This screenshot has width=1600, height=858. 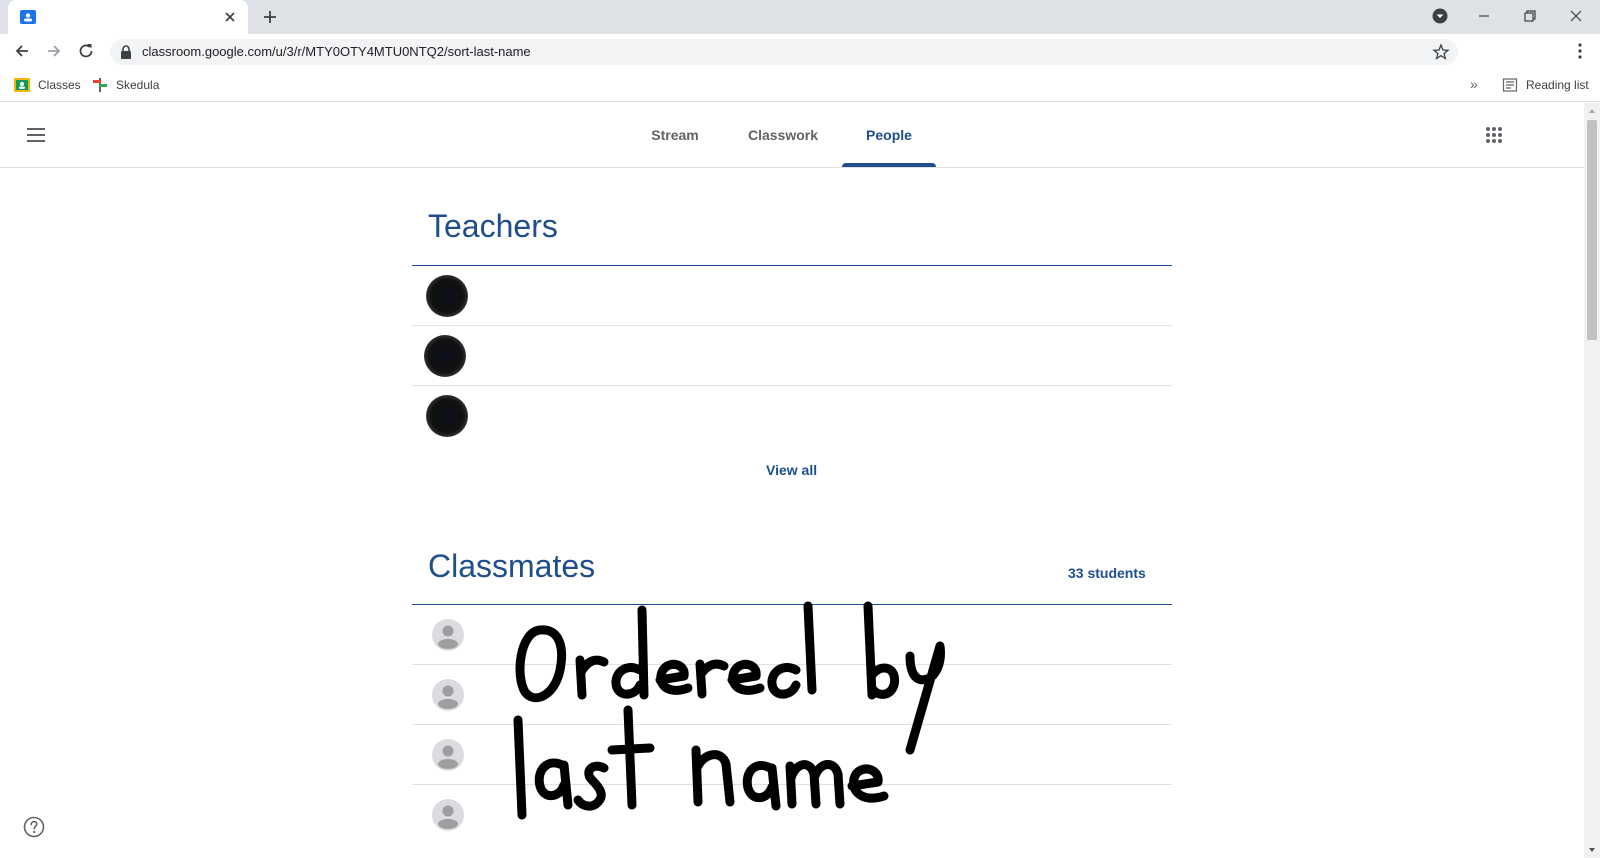 What do you see at coordinates (729, 710) in the screenshot?
I see `handwritten-annotation` at bounding box center [729, 710].